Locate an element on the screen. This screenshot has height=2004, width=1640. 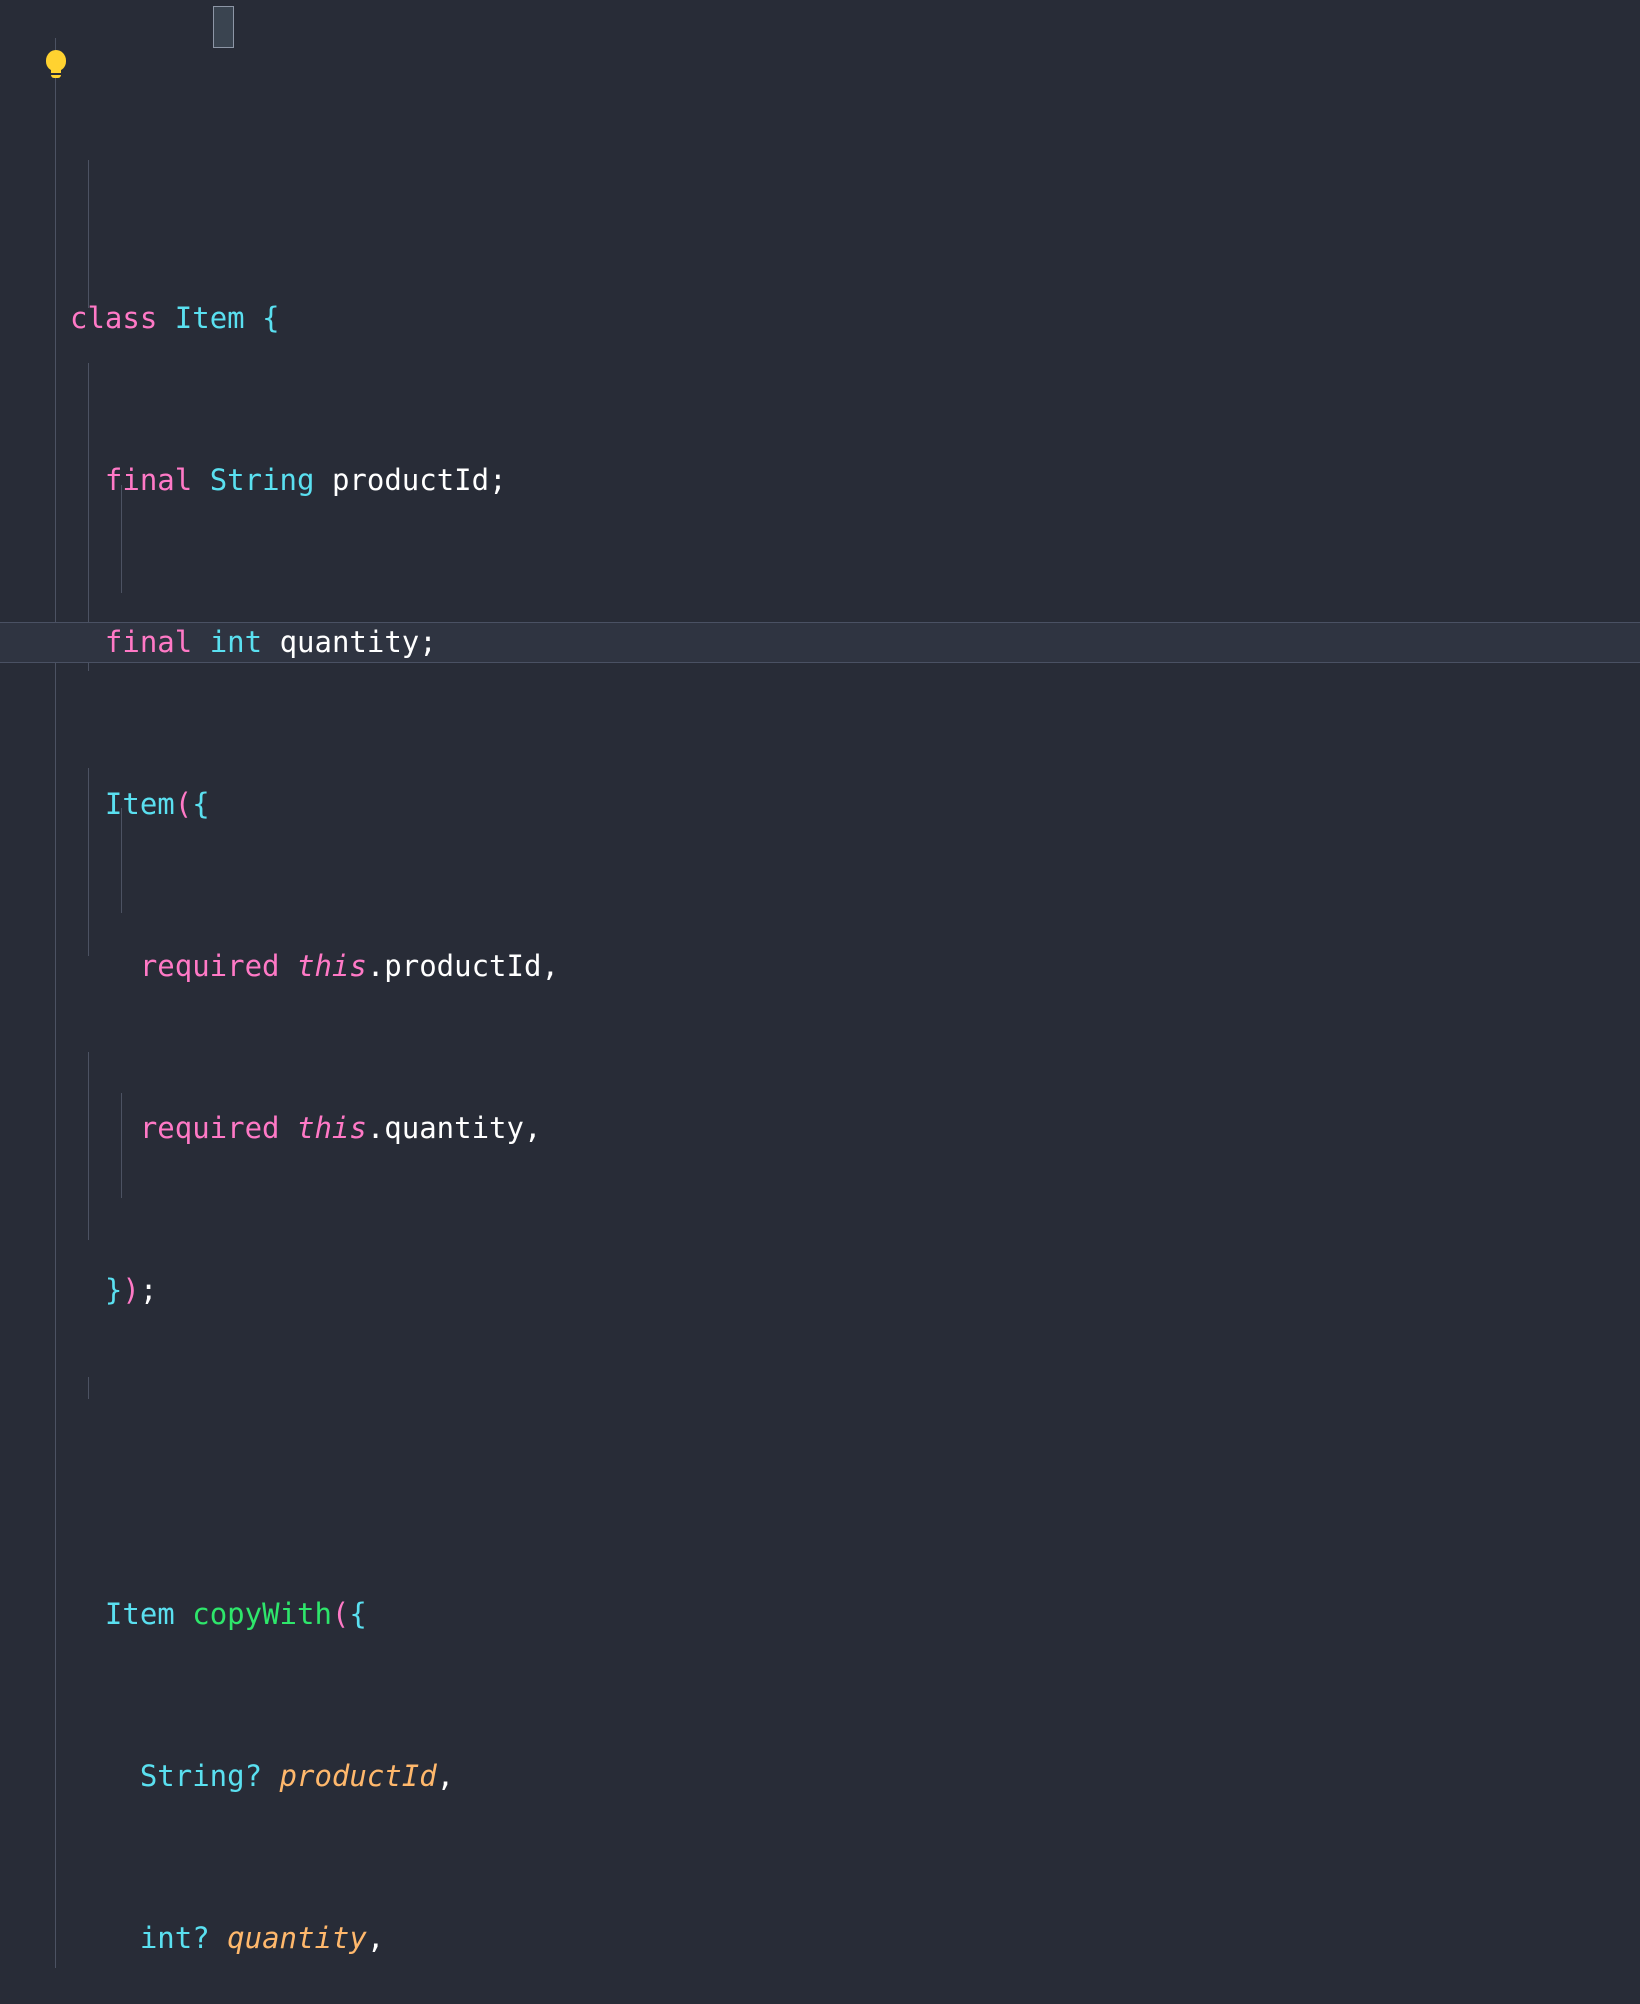
code-line-6: required this.quantity, is located at coordinates (820, 1128).